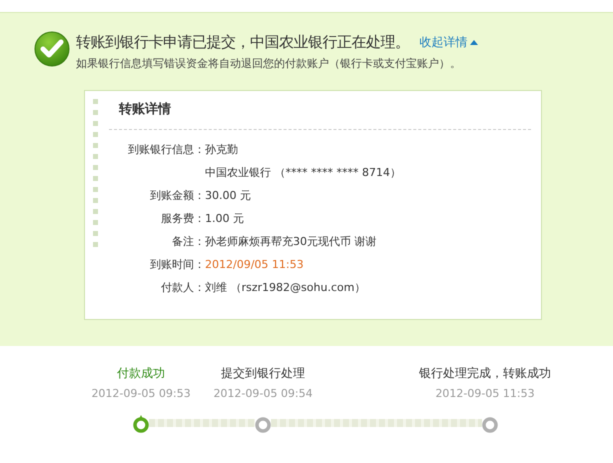 The image size is (613, 463). What do you see at coordinates (243, 42) in the screenshot?
I see `notice-title: 转账到银行卡申请已提交，中国农业银行正在处理。` at bounding box center [243, 42].